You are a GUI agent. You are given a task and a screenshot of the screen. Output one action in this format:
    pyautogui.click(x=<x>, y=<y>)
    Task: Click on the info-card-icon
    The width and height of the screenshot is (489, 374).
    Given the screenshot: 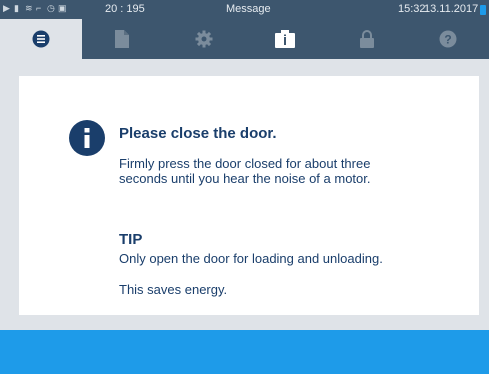 What is the action you would take?
    pyautogui.click(x=285, y=39)
    